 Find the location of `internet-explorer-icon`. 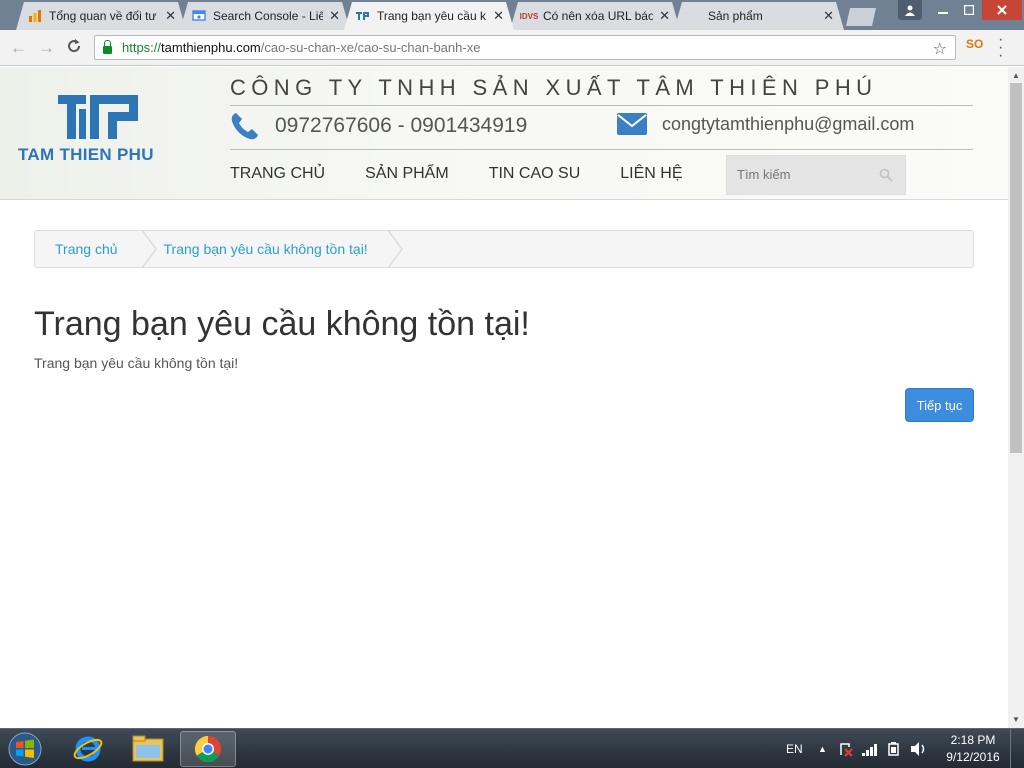

internet-explorer-icon is located at coordinates (88, 749).